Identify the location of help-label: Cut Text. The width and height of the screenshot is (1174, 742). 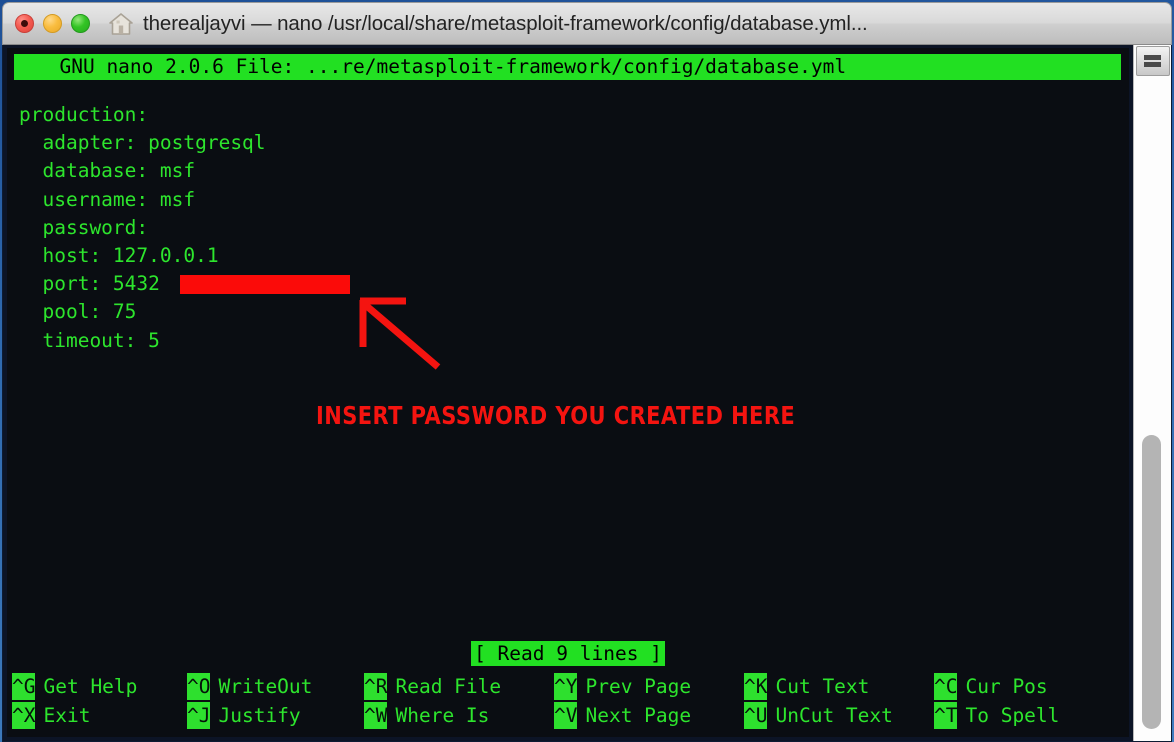
(822, 686).